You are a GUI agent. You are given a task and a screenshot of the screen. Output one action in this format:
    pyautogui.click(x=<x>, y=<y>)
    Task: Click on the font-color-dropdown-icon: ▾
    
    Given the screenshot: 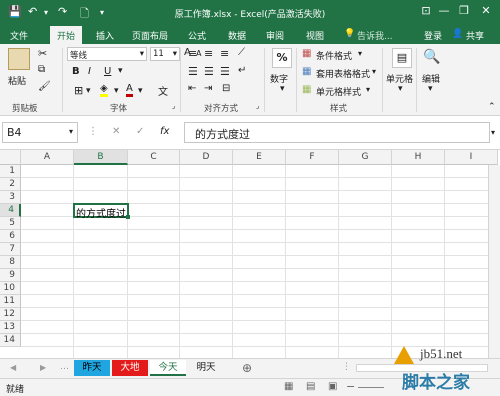 What is the action you would take?
    pyautogui.click(x=140, y=91)
    